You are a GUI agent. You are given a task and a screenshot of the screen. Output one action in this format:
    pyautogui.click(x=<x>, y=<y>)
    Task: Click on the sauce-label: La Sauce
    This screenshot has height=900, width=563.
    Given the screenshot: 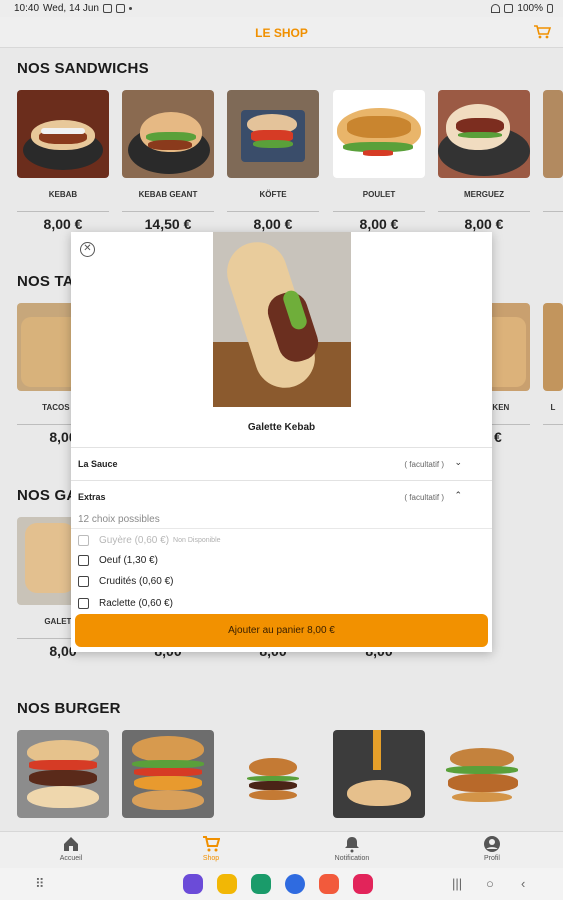 What is the action you would take?
    pyautogui.click(x=98, y=464)
    